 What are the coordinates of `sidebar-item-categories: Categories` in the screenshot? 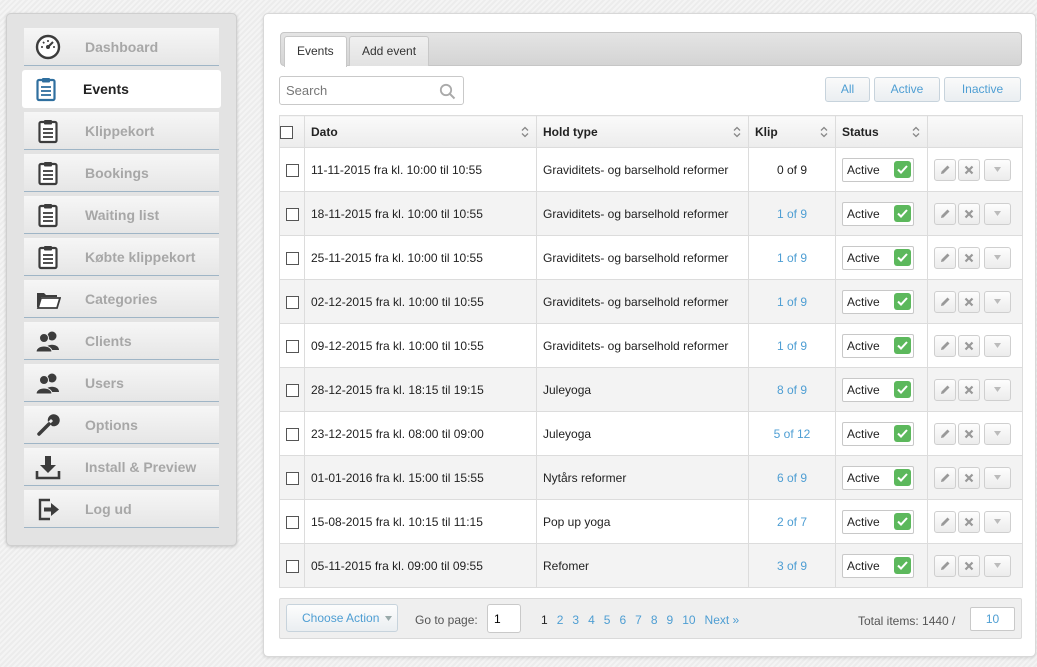 It's located at (121, 299).